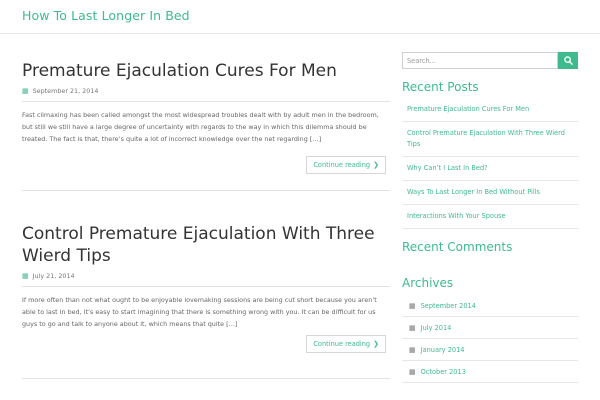 Image resolution: width=600 pixels, height=400 pixels. What do you see at coordinates (490, 193) in the screenshot?
I see `recent-post-link: Ways To Last Longer In Bed Without Pills` at bounding box center [490, 193].